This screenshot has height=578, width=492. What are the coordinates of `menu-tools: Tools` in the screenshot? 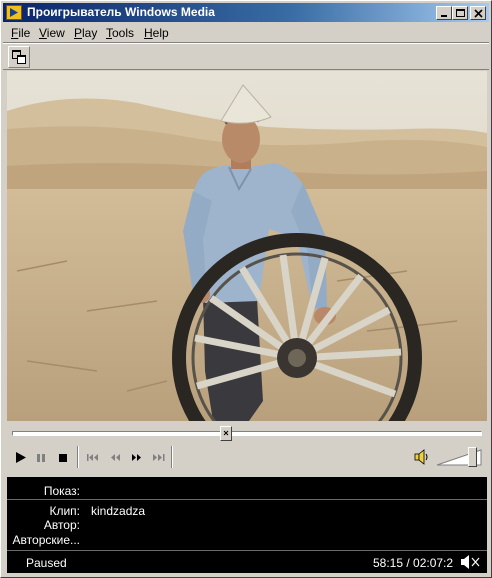 It's located at (120, 33).